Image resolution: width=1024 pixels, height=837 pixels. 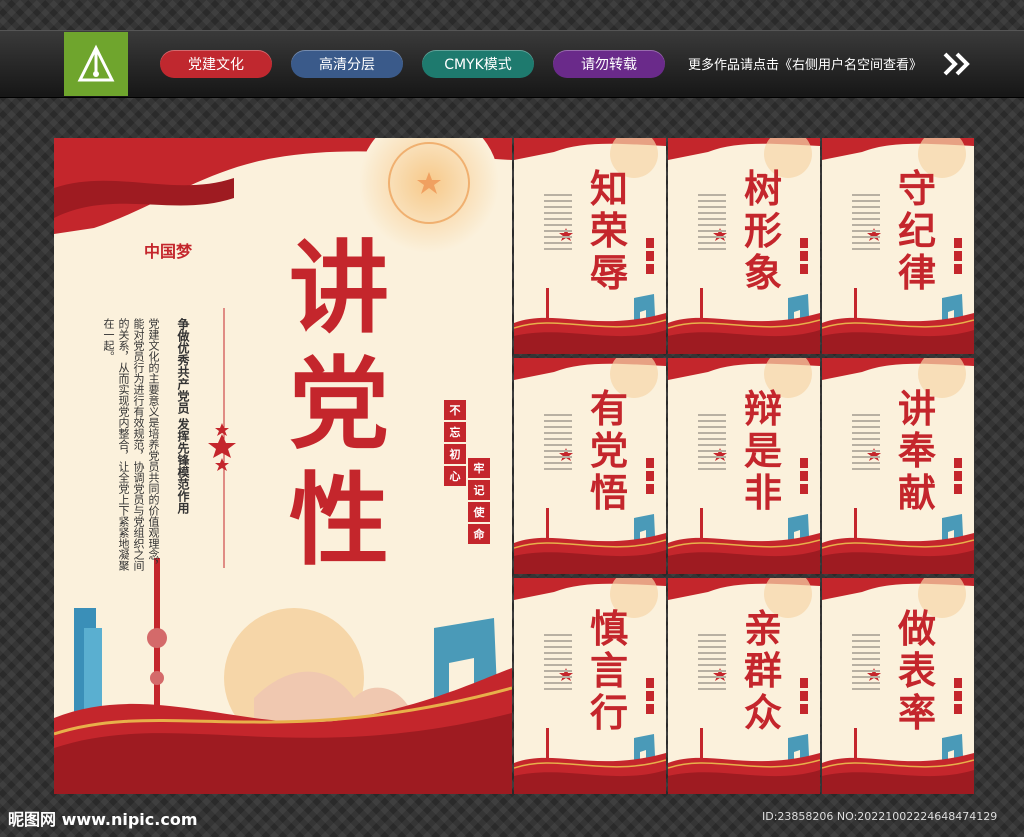 What do you see at coordinates (957, 64) in the screenshot?
I see `double-arrow-icon` at bounding box center [957, 64].